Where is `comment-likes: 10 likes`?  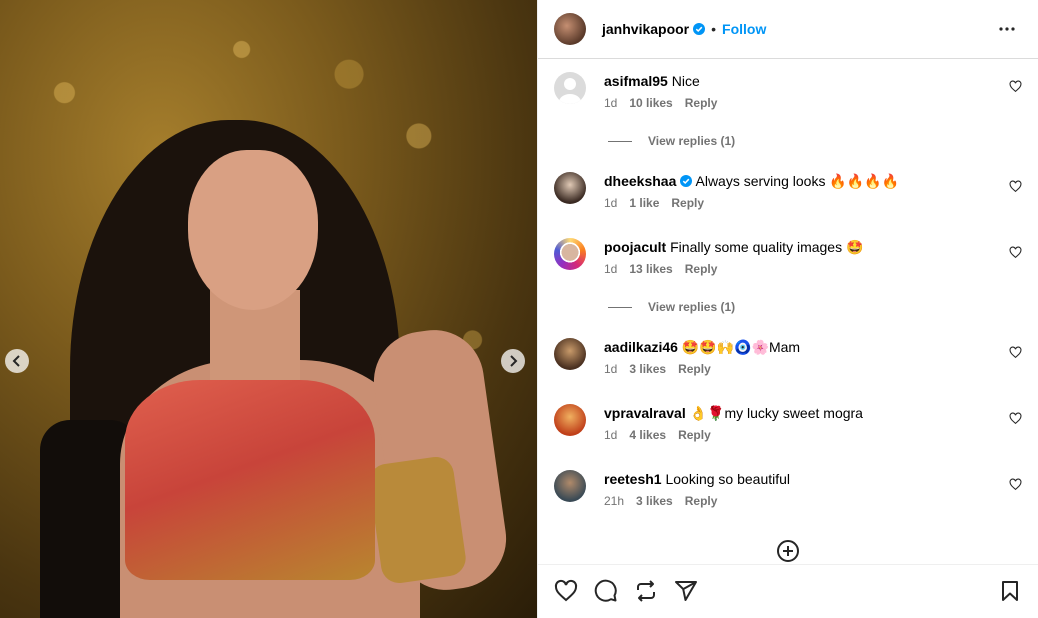 comment-likes: 10 likes is located at coordinates (650, 103).